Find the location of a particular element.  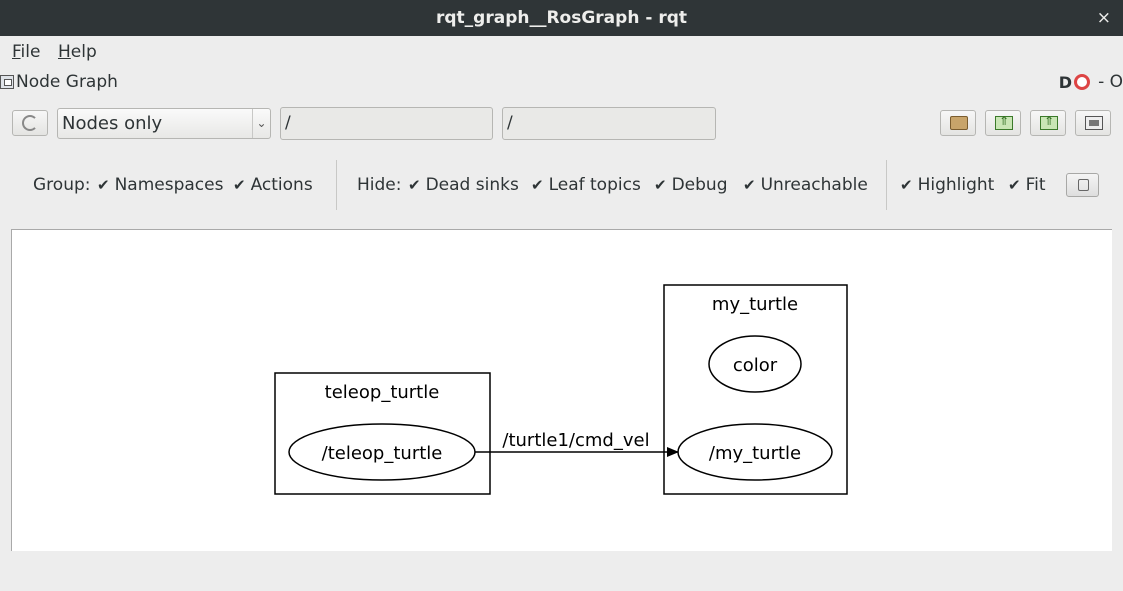

graph-mode-select: Nodes only ⌄ is located at coordinates (164, 123).